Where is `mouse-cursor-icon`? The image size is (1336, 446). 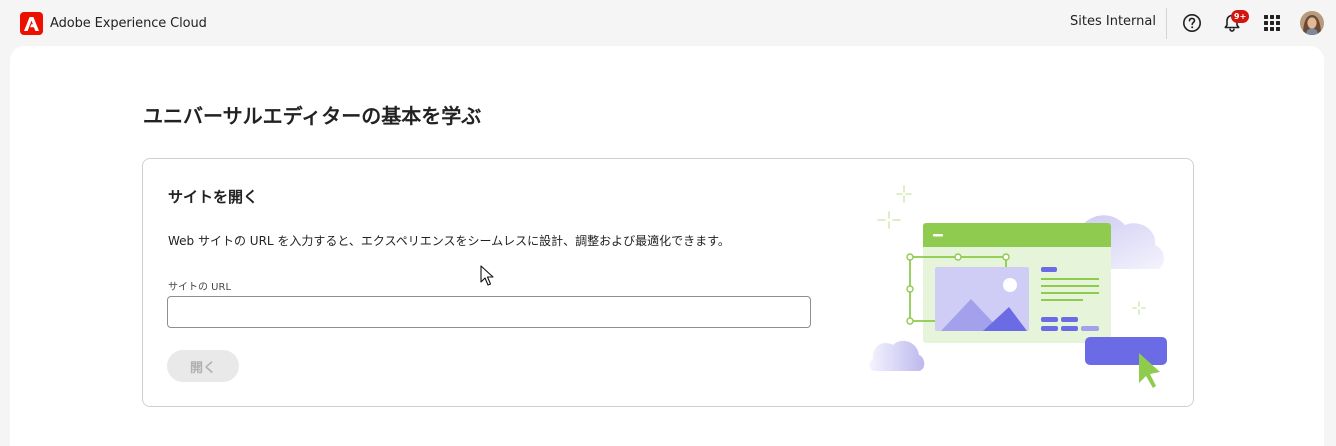
mouse-cursor-icon is located at coordinates (487, 275).